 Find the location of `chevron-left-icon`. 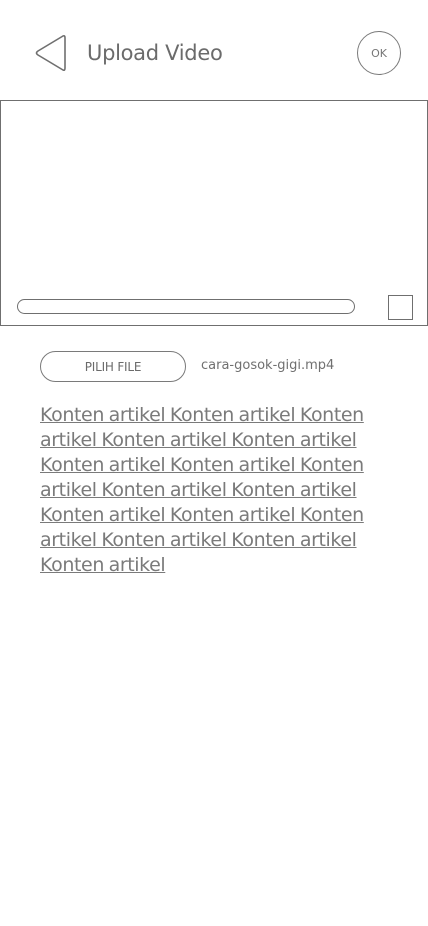

chevron-left-icon is located at coordinates (50, 53).